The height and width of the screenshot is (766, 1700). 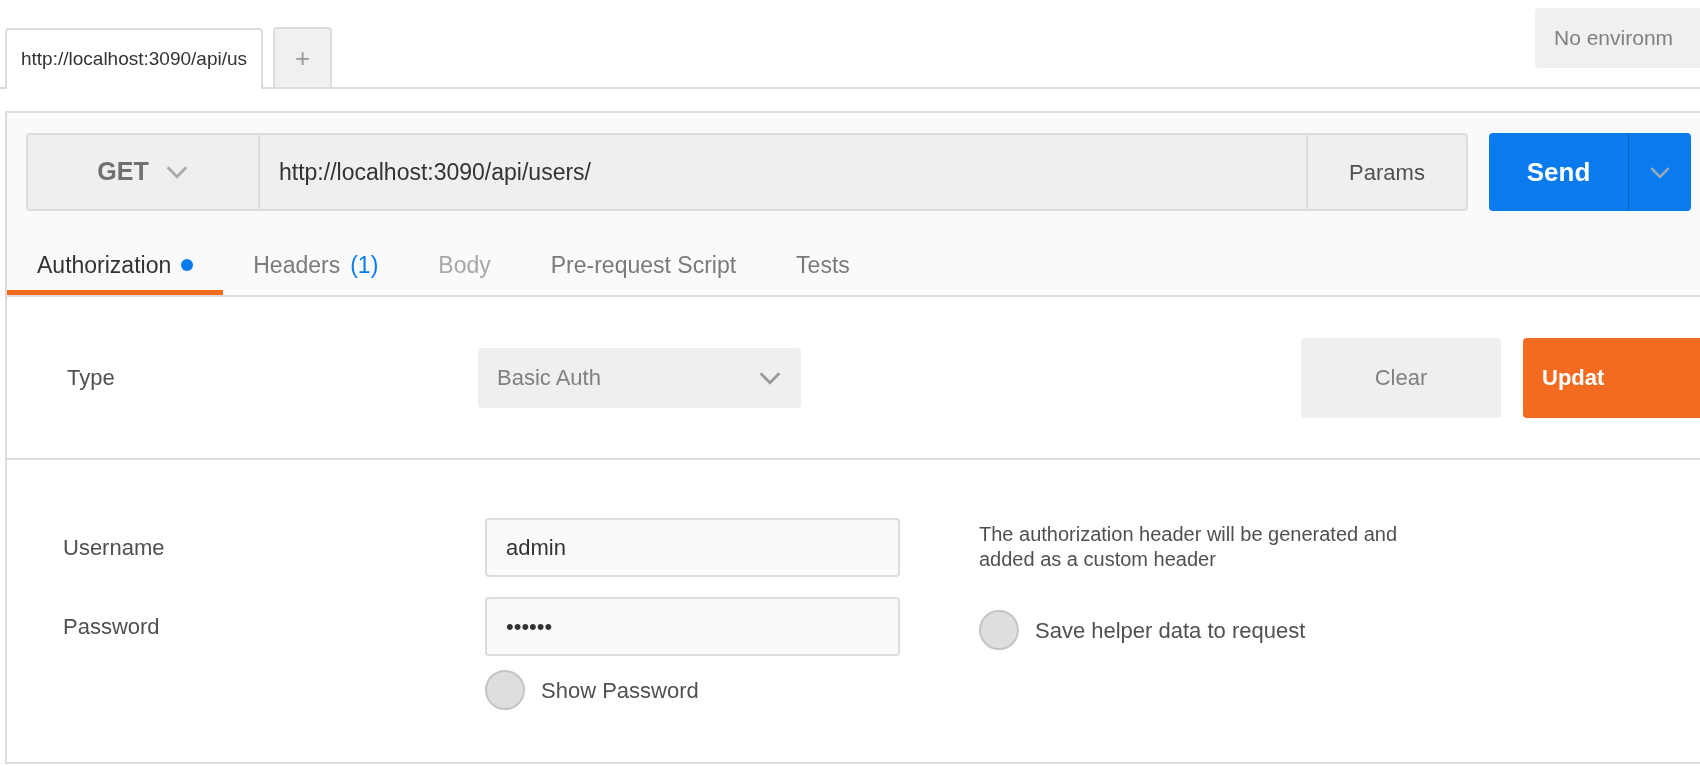 What do you see at coordinates (639, 377) in the screenshot?
I see `type-dropdown: Basic Auth` at bounding box center [639, 377].